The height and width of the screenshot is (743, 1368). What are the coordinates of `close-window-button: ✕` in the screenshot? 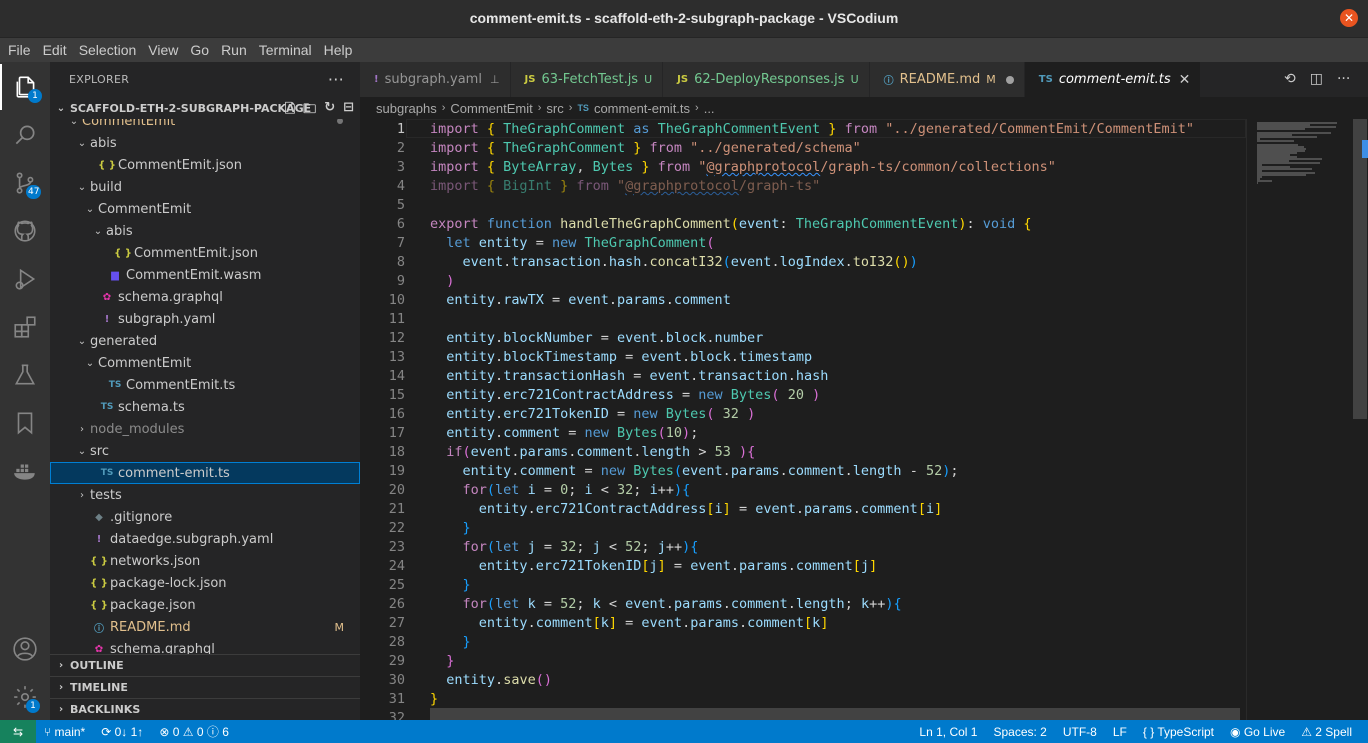 It's located at (1349, 18).